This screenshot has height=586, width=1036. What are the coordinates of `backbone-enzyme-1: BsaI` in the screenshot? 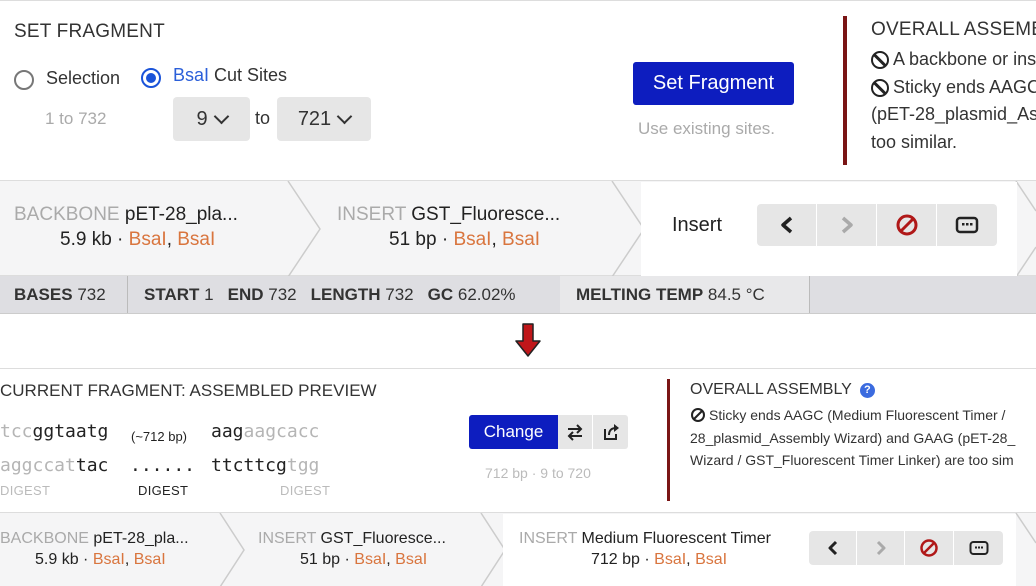 It's located at (148, 239).